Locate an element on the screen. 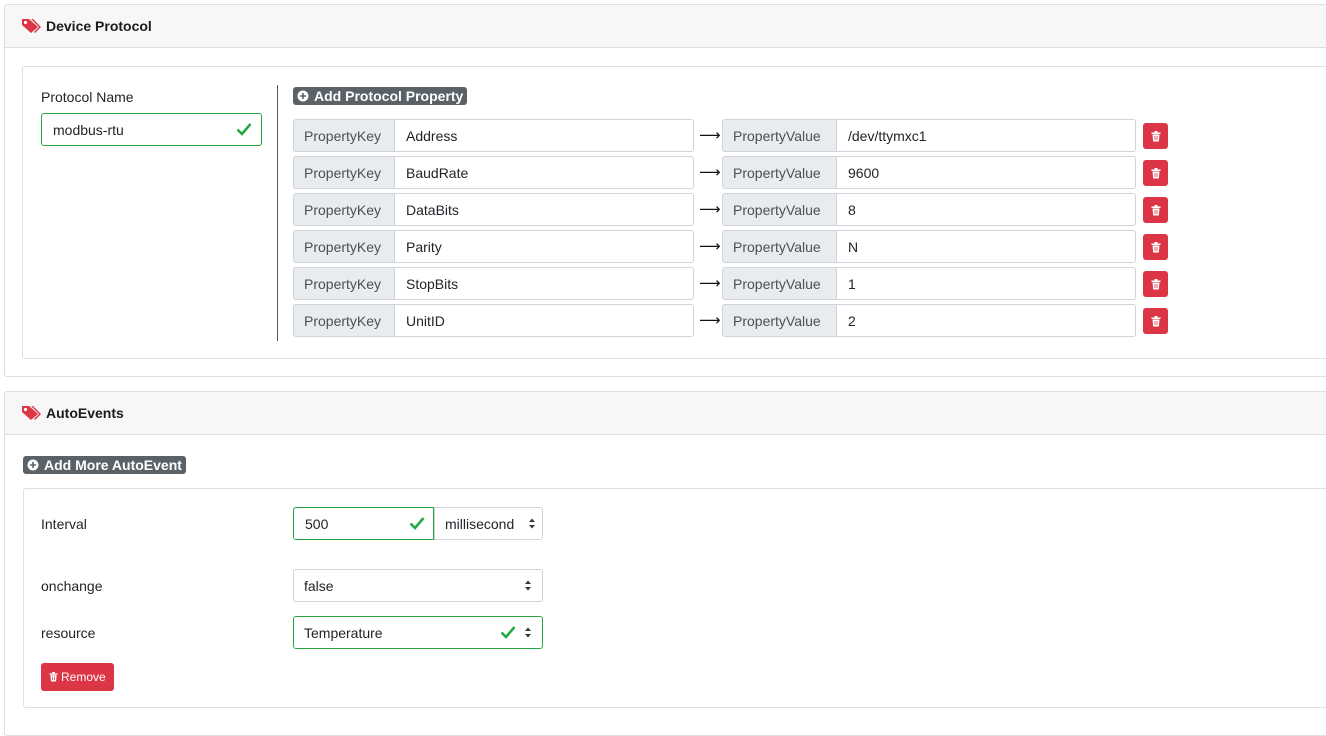 The height and width of the screenshot is (736, 1326). property-key-input: StopBits is located at coordinates (544, 283).